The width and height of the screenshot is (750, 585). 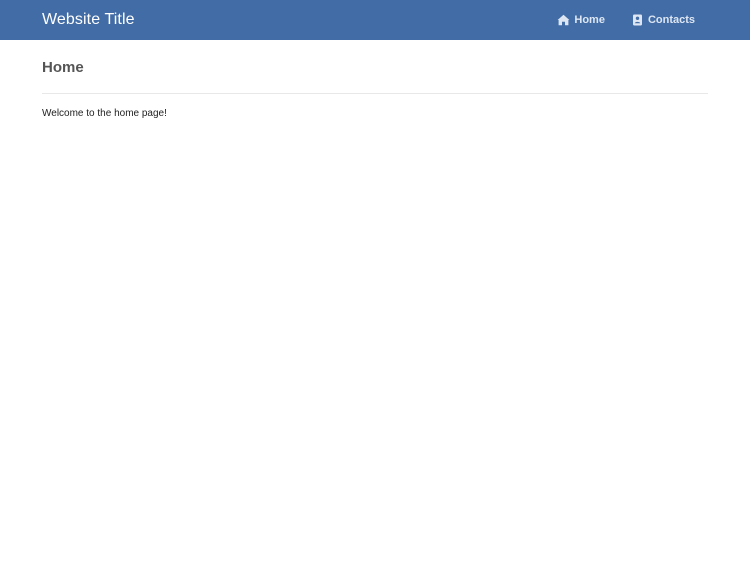 What do you see at coordinates (671, 20) in the screenshot?
I see `nav-link-contacts-label: Contacts` at bounding box center [671, 20].